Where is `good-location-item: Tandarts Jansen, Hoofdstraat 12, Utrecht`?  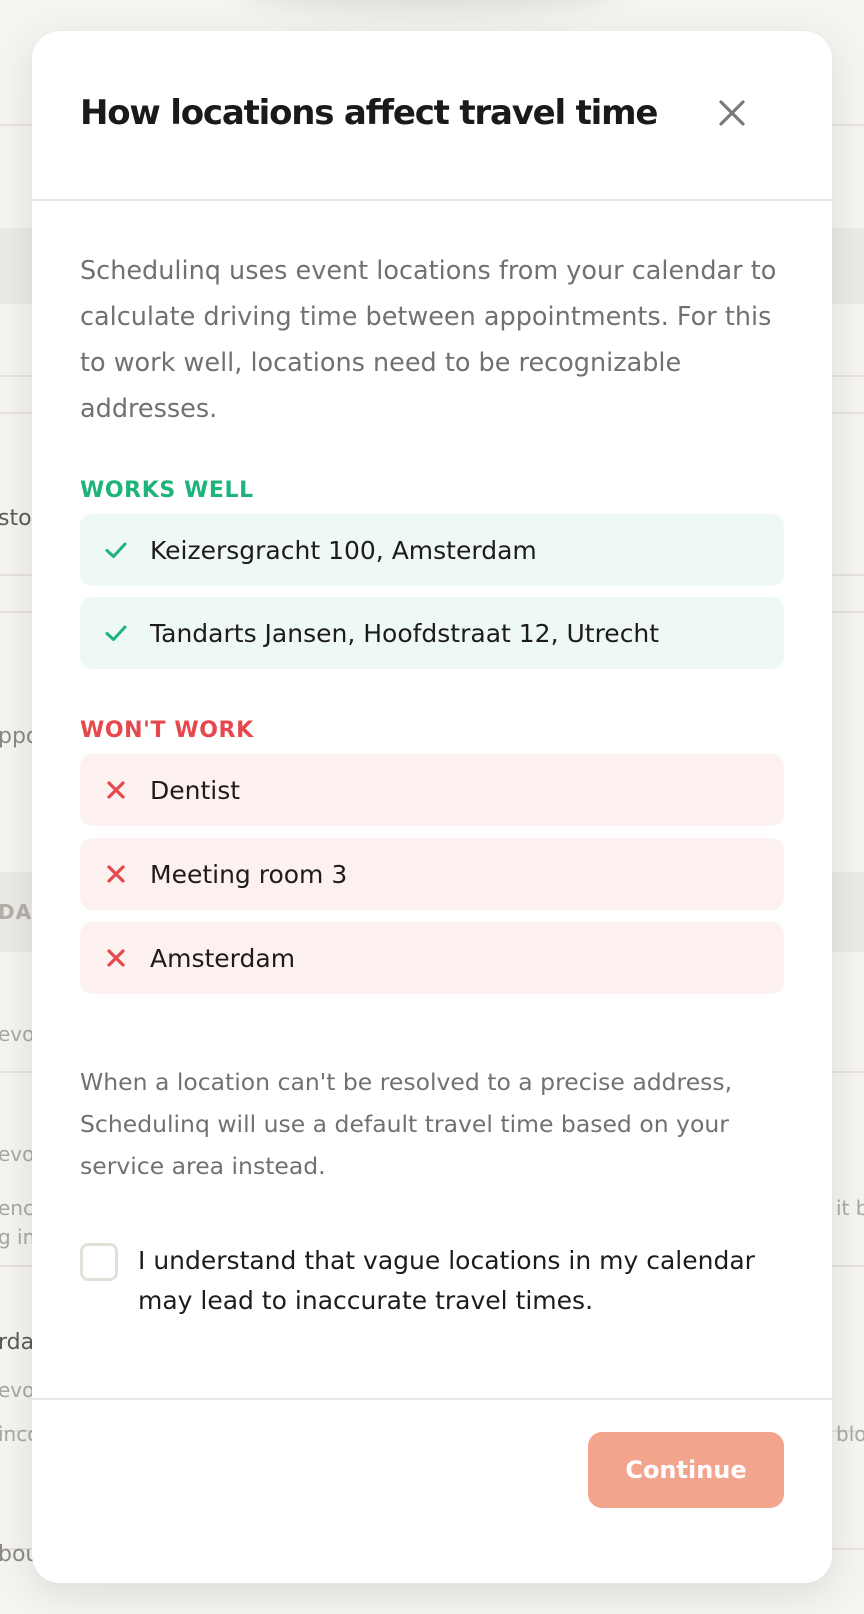 good-location-item: Tandarts Jansen, Hoofdstraat 12, Utrecht is located at coordinates (432, 633).